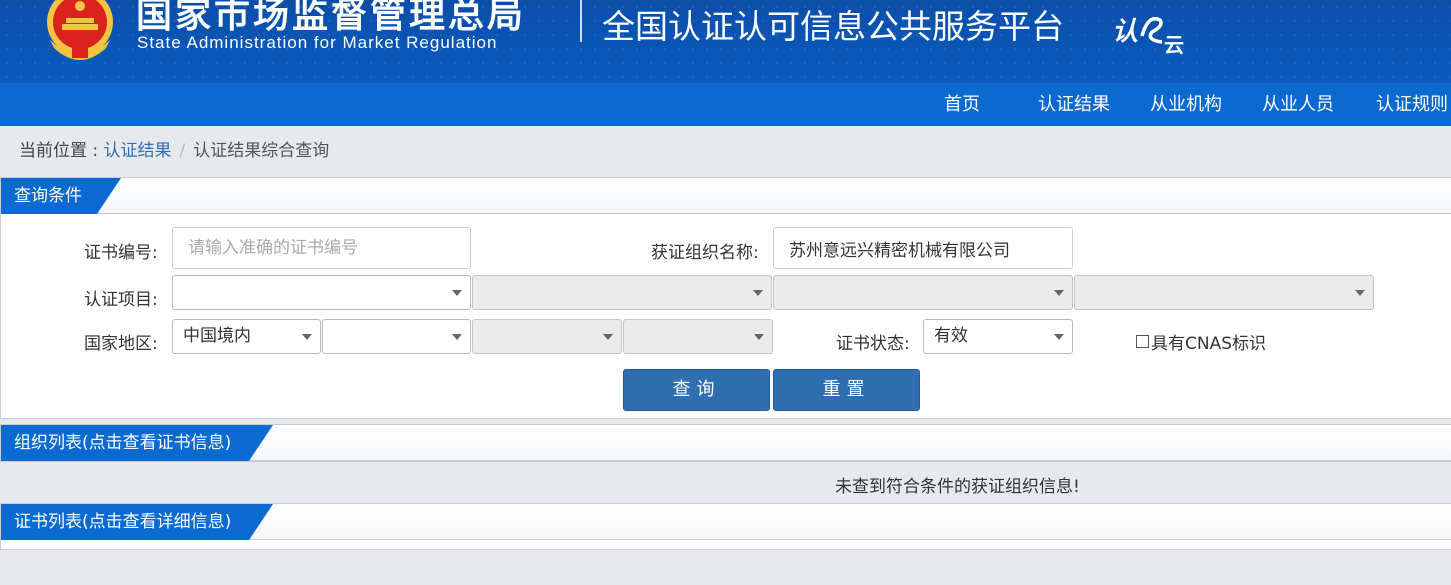 Image resolution: width=1451 pixels, height=585 pixels. Describe the element at coordinates (833, 26) in the screenshot. I see `platform-title: 全国认证认可信息公共服务平台` at that location.